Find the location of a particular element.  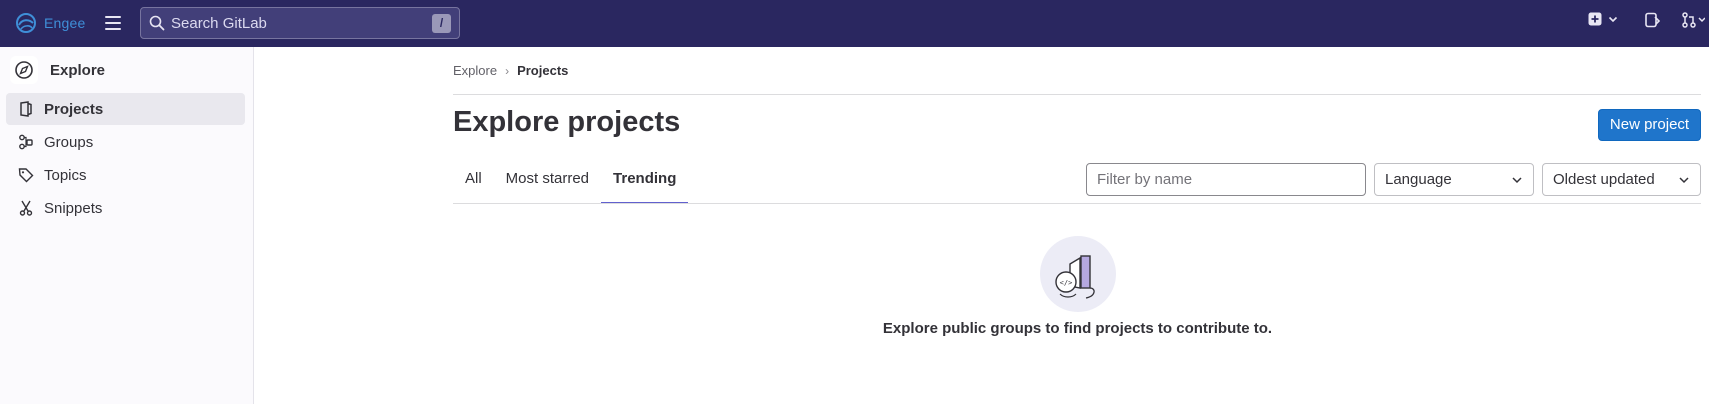

header-divider is located at coordinates (1077, 94).